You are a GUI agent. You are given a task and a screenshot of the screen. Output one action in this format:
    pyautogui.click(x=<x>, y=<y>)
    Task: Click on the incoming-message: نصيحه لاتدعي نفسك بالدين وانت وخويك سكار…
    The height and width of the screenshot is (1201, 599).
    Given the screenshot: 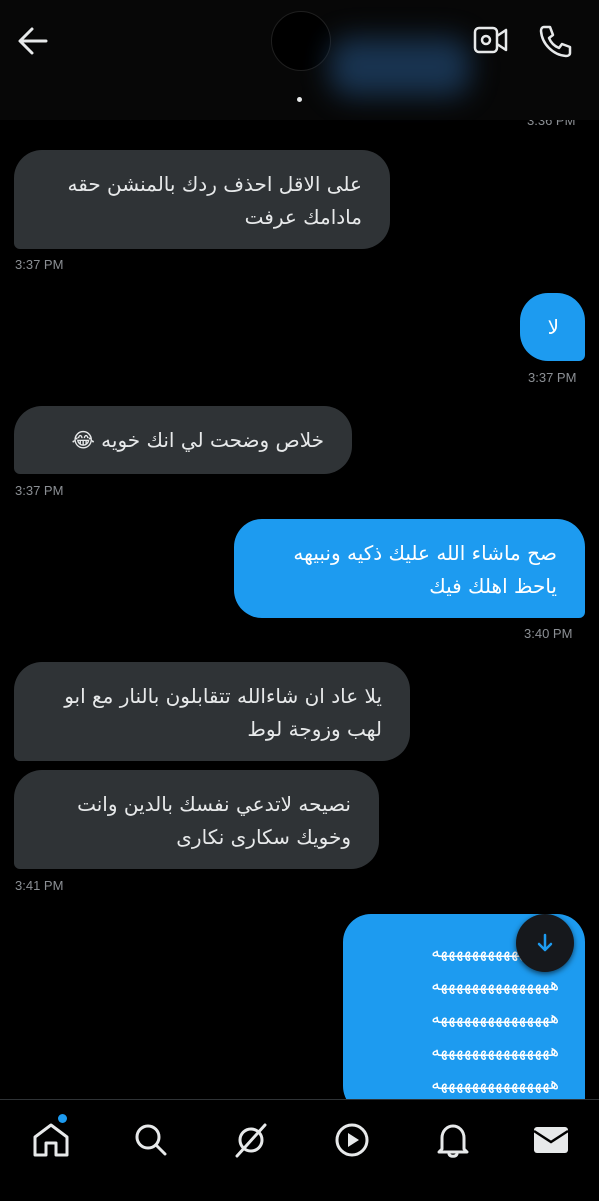 What is the action you would take?
    pyautogui.click(x=196, y=819)
    